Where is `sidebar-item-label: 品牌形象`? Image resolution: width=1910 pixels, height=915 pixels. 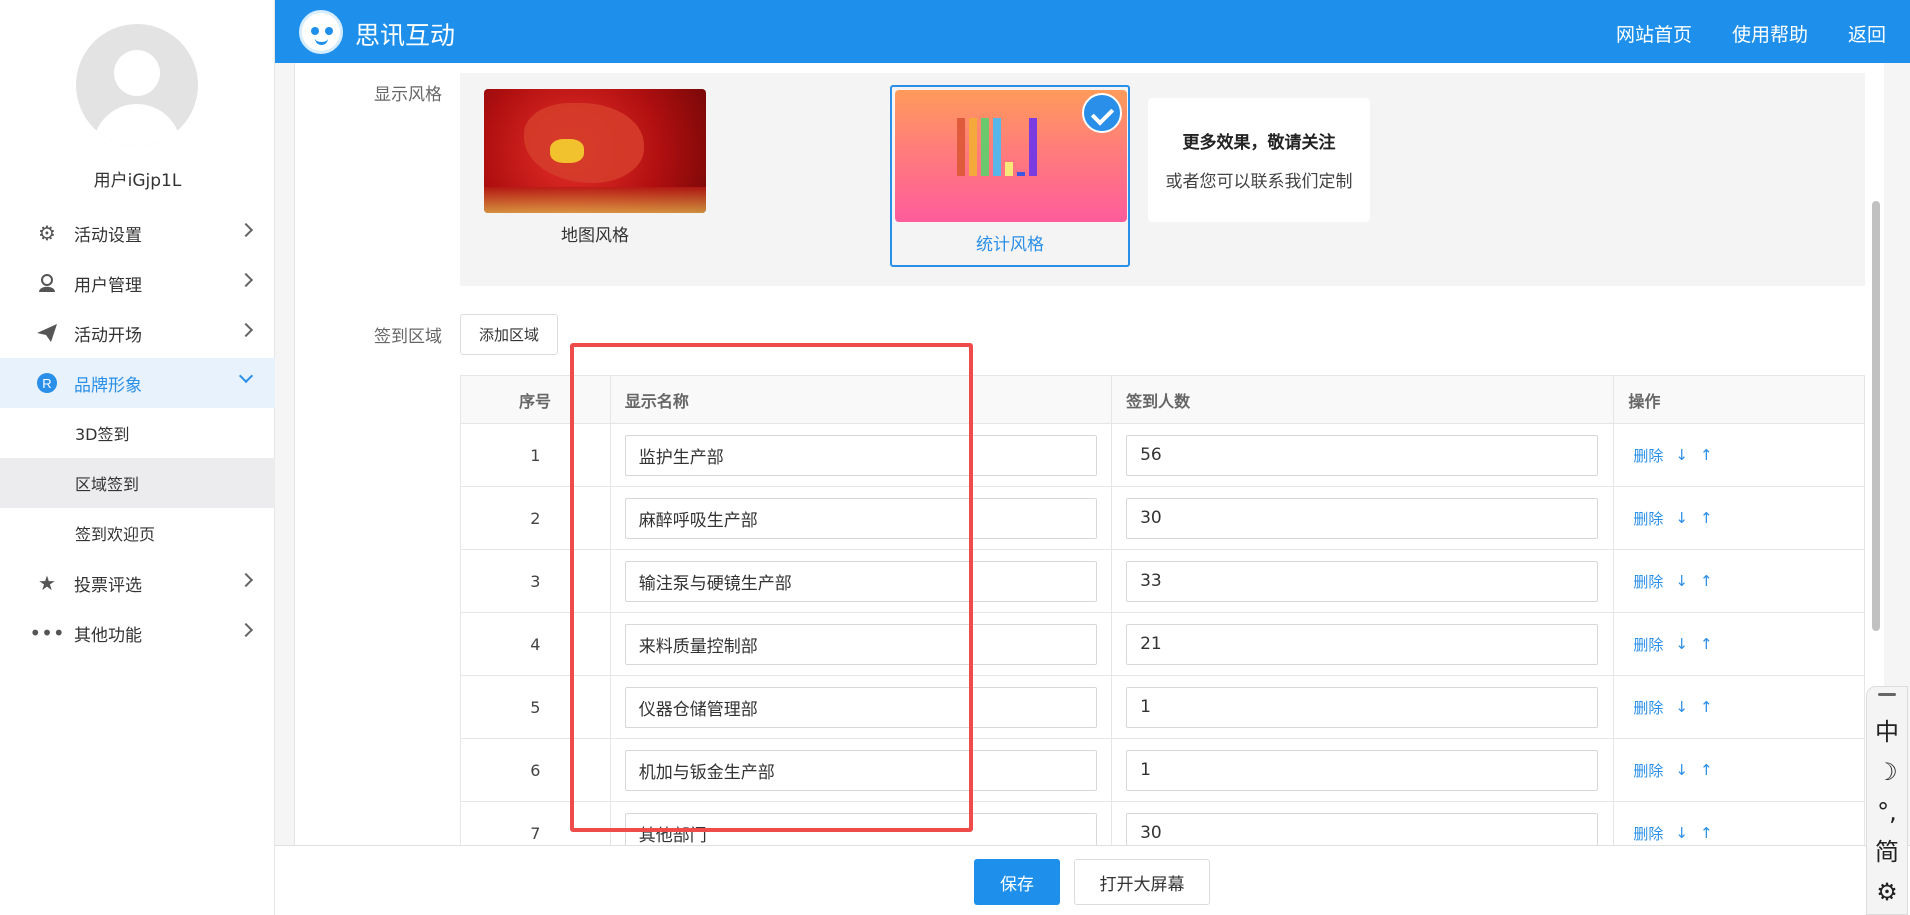
sidebar-item-label: 品牌形象 is located at coordinates (108, 385).